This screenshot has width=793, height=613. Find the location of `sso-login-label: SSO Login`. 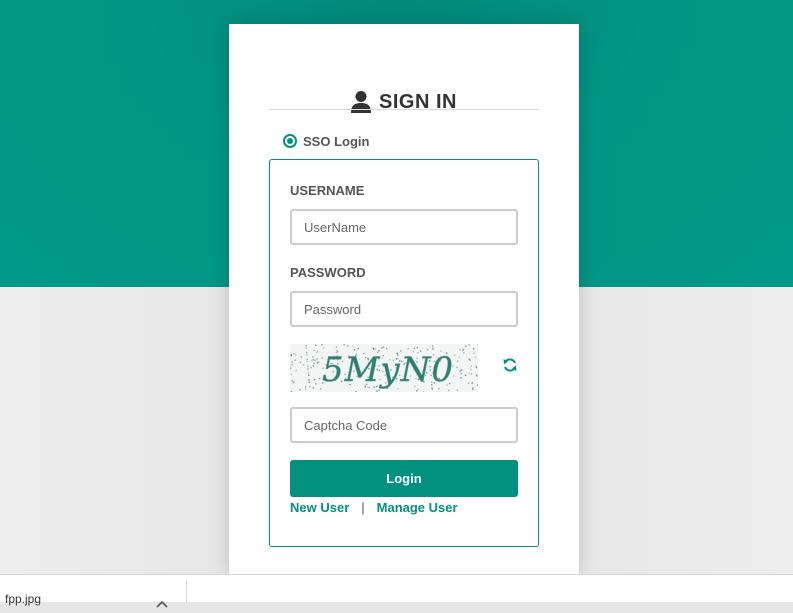

sso-login-label: SSO Login is located at coordinates (336, 141).